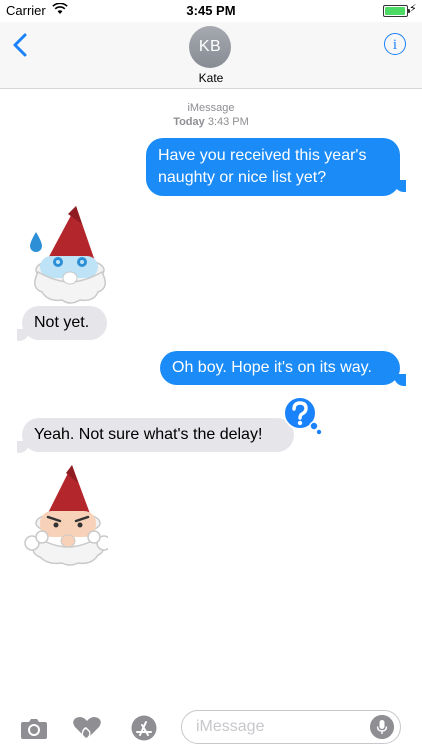 The height and width of the screenshot is (750, 422). Describe the element at coordinates (158, 435) in the screenshot. I see `incoming-message: Yeah. Not sure what's the delay!` at that location.